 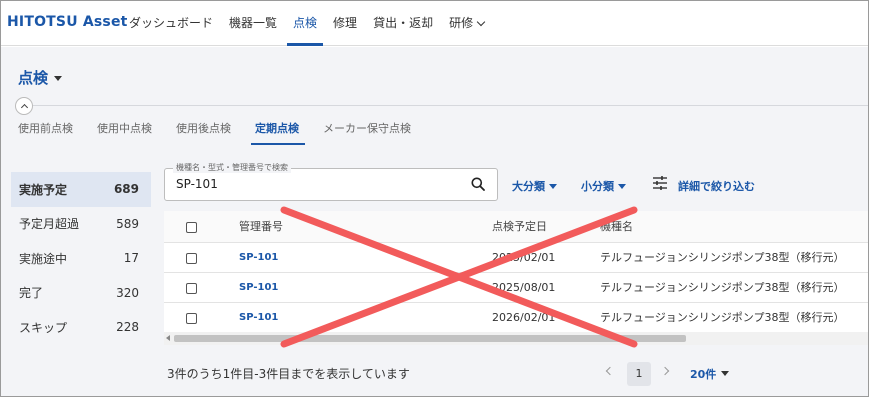 What do you see at coordinates (171, 23) in the screenshot?
I see `nav-item-dashboard: ダッシュボード` at bounding box center [171, 23].